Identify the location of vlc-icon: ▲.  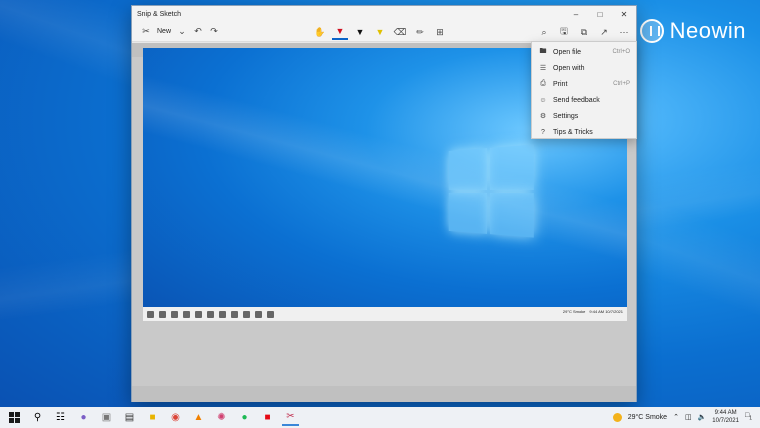
(198, 417).